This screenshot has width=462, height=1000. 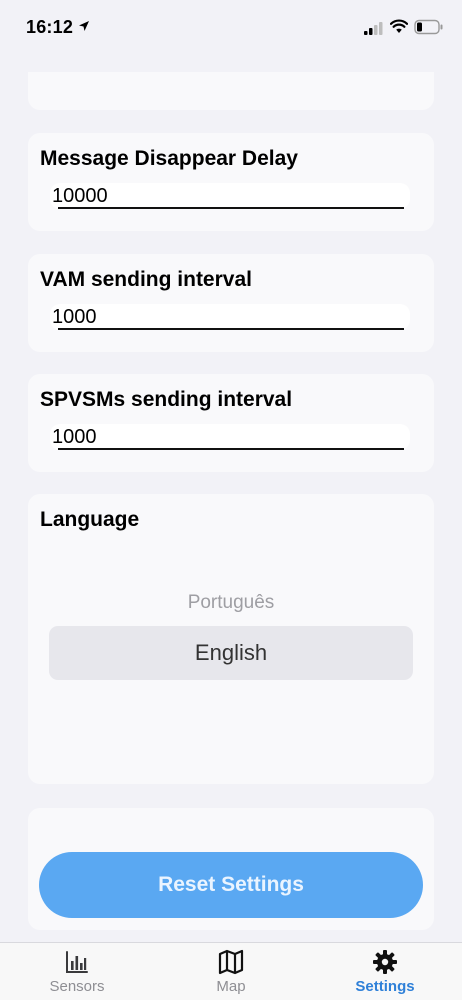 What do you see at coordinates (169, 158) in the screenshot?
I see `message-delay-title: Message Disappear Delay` at bounding box center [169, 158].